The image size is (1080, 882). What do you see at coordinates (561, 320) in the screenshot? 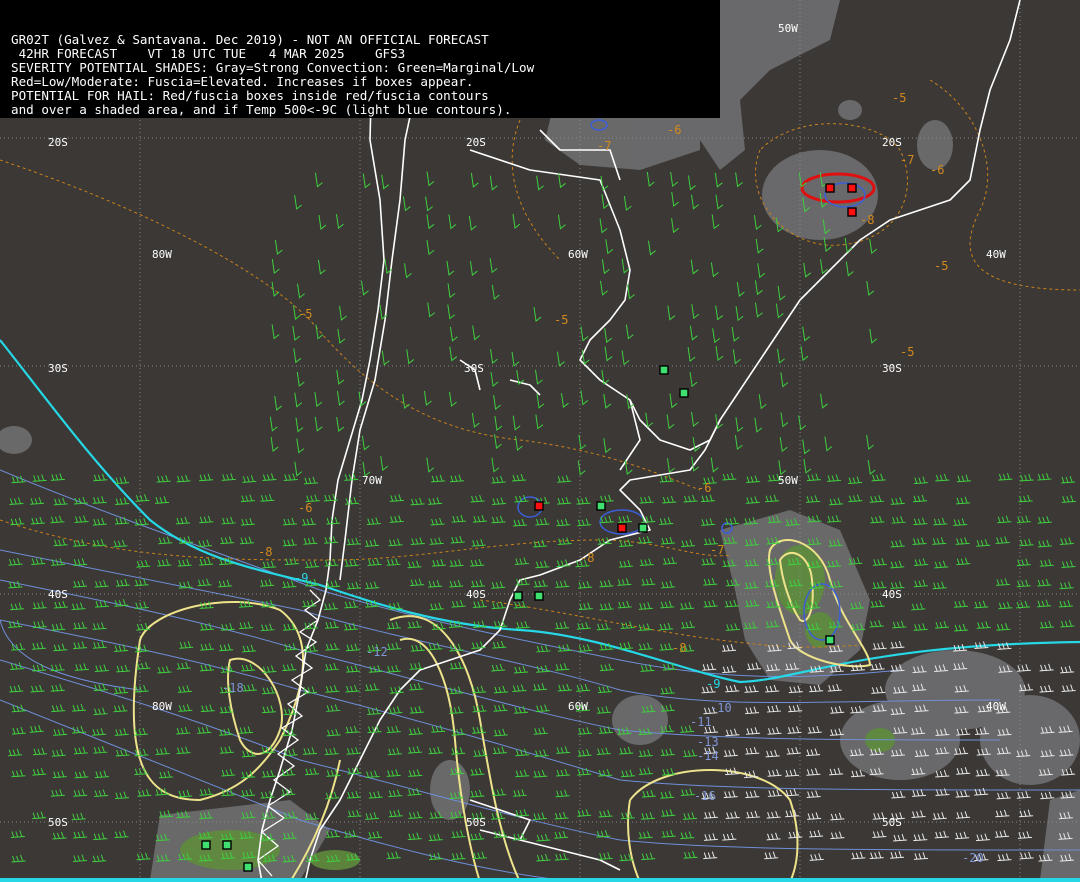
I see `temp-label-neg5-c: -5` at bounding box center [561, 320].